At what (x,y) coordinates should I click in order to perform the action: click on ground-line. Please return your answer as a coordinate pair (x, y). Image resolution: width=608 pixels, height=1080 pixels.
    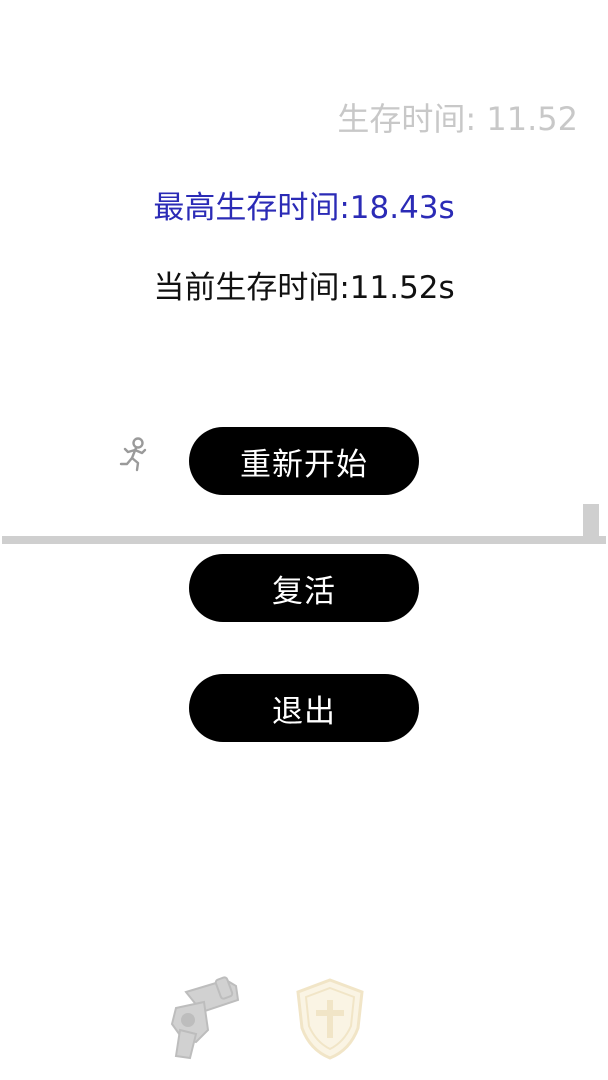
    Looking at the image, I should click on (304, 540).